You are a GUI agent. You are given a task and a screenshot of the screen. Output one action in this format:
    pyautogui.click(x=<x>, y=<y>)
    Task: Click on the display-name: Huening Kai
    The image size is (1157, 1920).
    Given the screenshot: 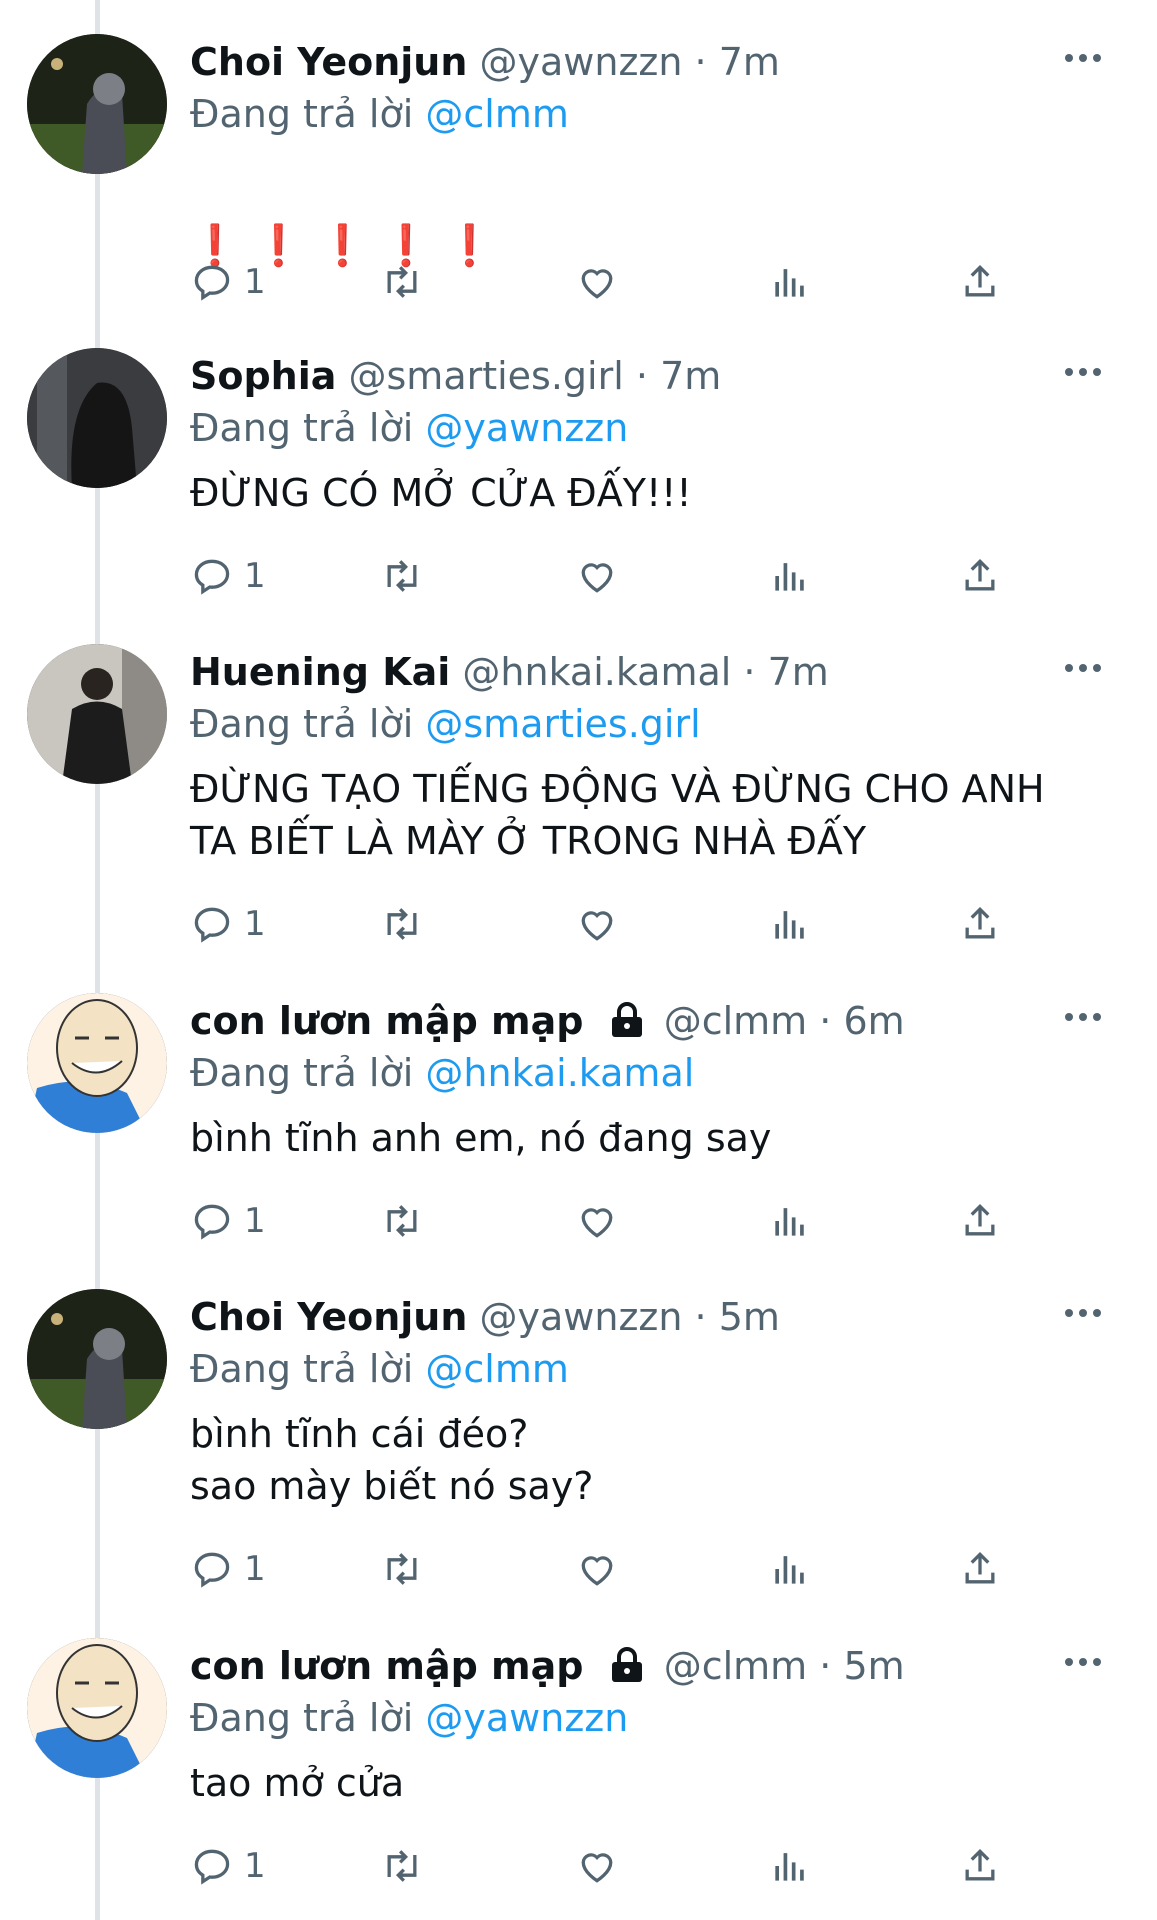 What is the action you would take?
    pyautogui.click(x=320, y=672)
    